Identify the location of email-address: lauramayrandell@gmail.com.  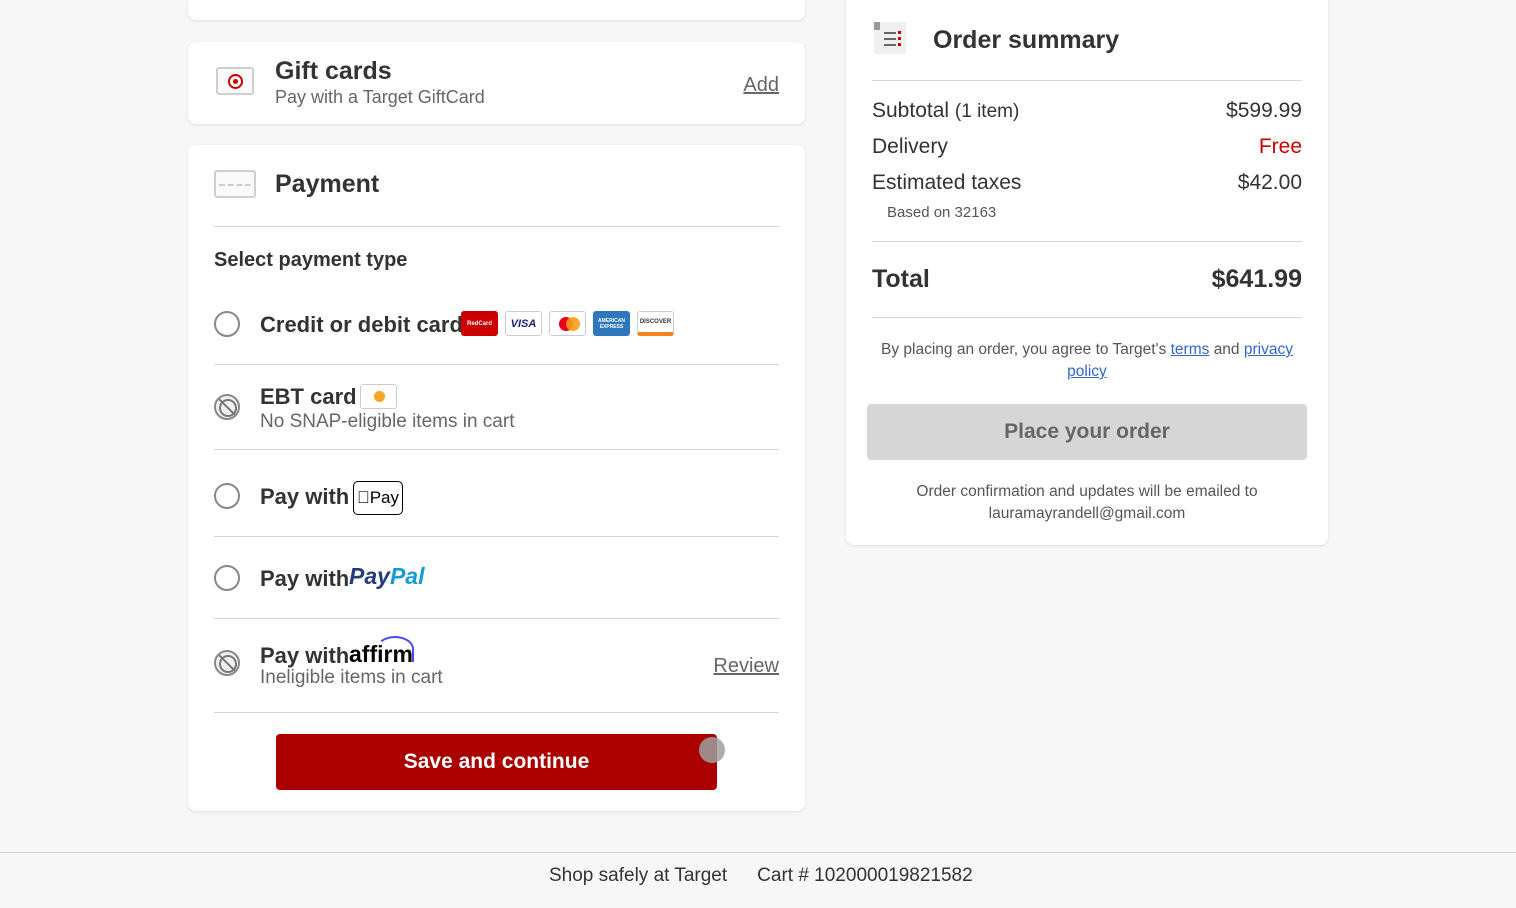
(1087, 513).